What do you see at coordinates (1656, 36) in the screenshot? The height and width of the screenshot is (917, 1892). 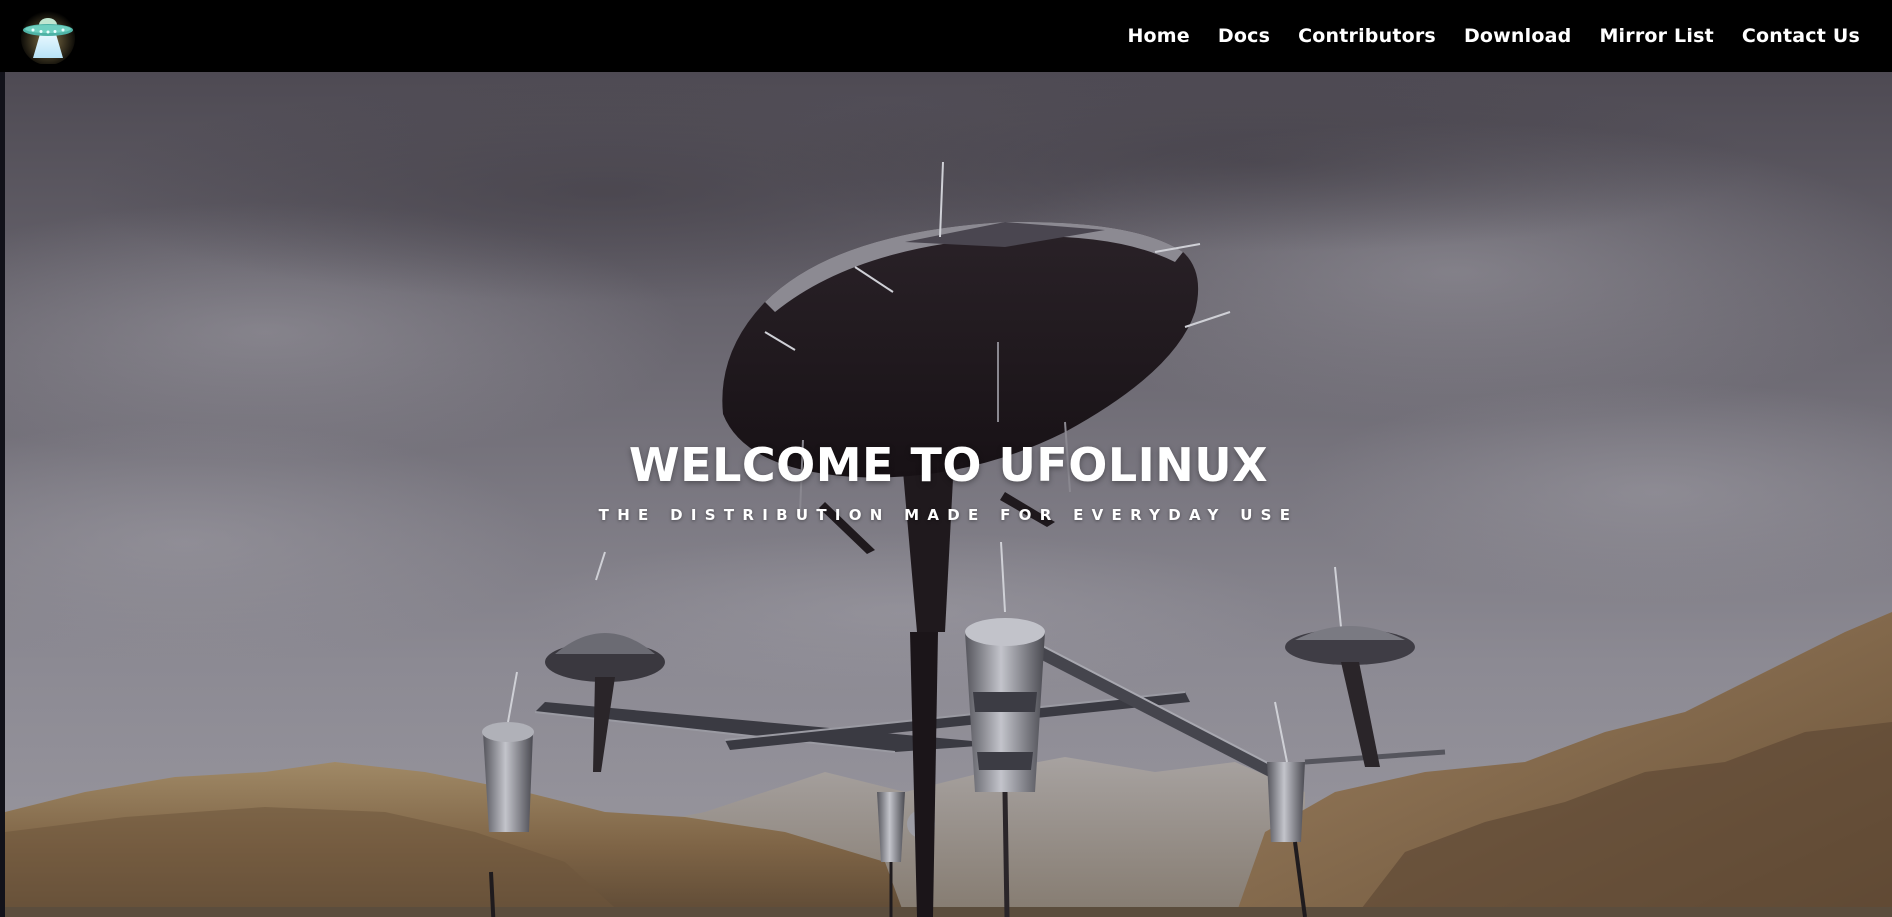 I see `nav-mirror-list-link: Mirror List` at bounding box center [1656, 36].